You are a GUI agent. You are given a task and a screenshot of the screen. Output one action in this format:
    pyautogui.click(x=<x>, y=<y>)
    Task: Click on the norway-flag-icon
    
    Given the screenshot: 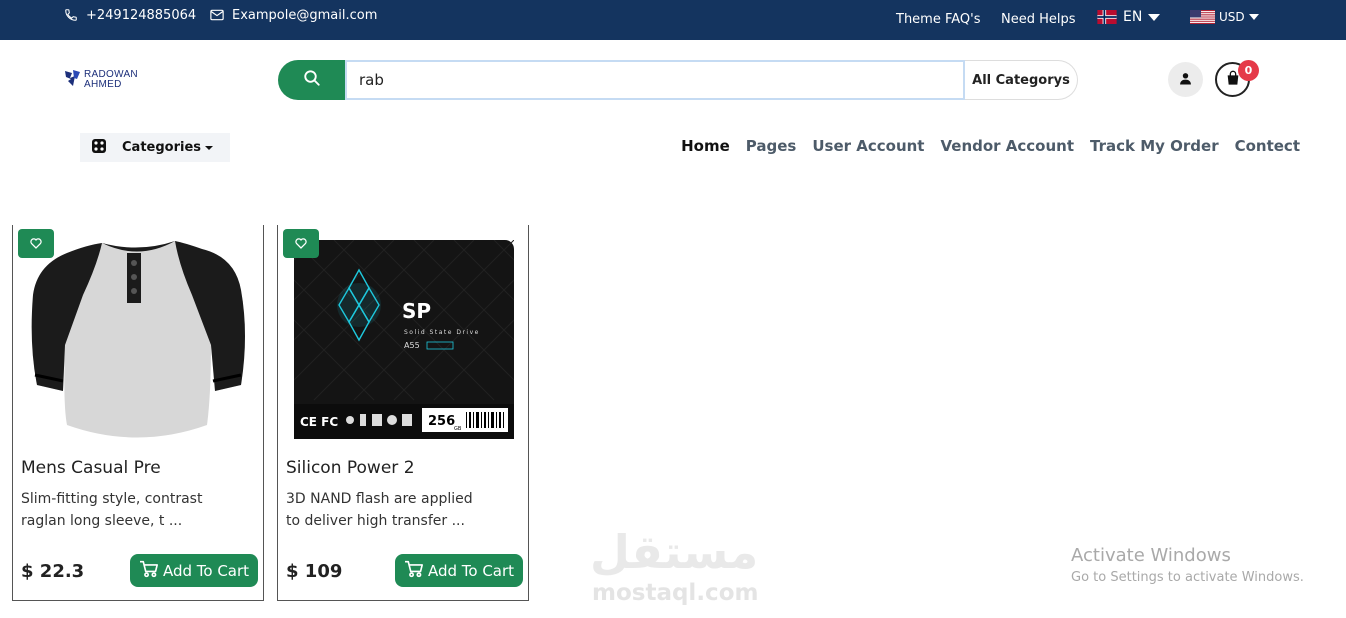 What is the action you would take?
    pyautogui.click(x=1107, y=17)
    